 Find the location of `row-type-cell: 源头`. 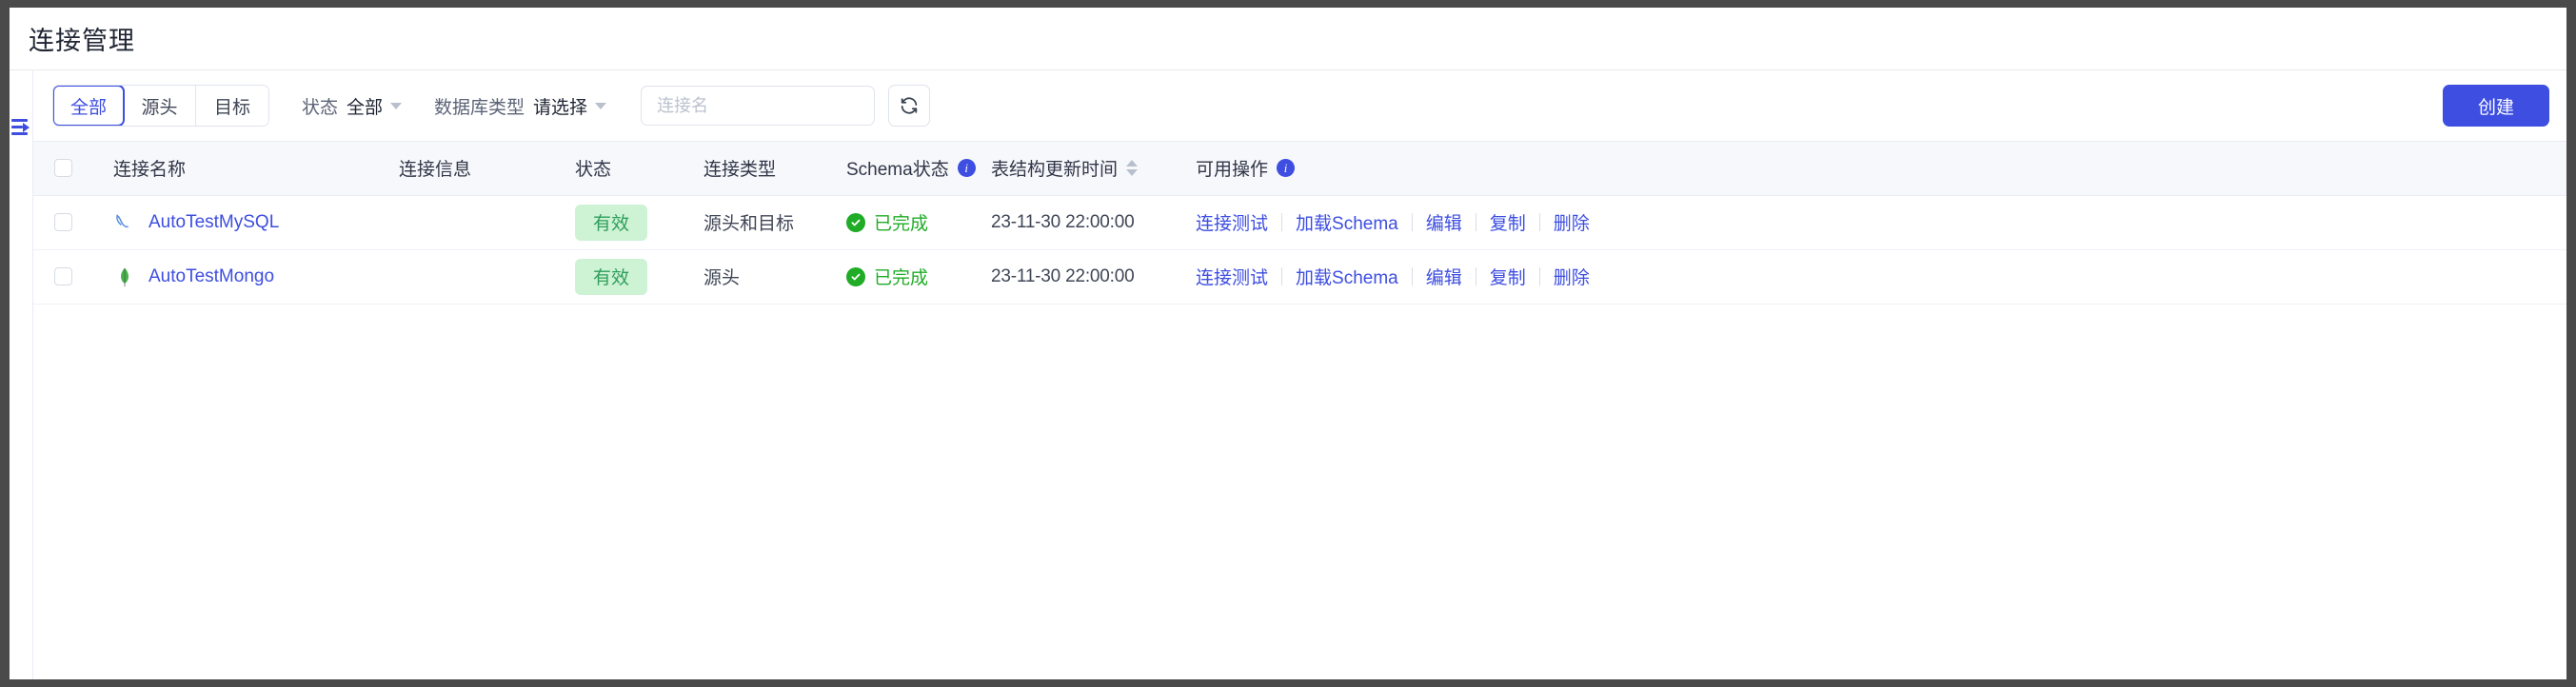

row-type-cell: 源头 is located at coordinates (722, 278).